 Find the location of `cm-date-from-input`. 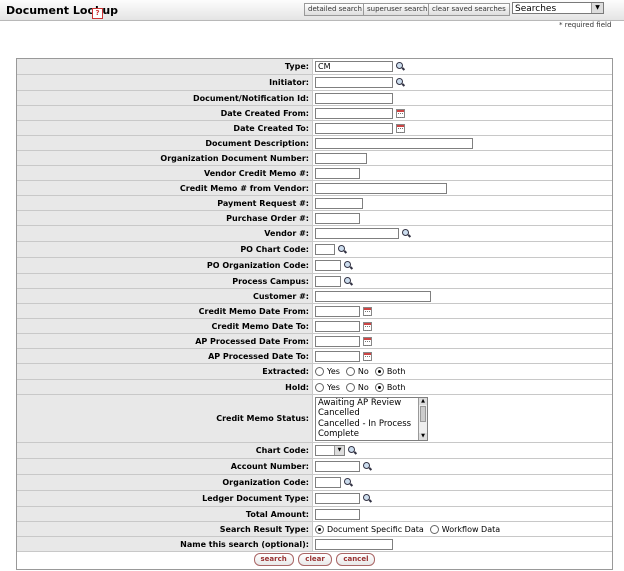

cm-date-from-input is located at coordinates (337, 311).